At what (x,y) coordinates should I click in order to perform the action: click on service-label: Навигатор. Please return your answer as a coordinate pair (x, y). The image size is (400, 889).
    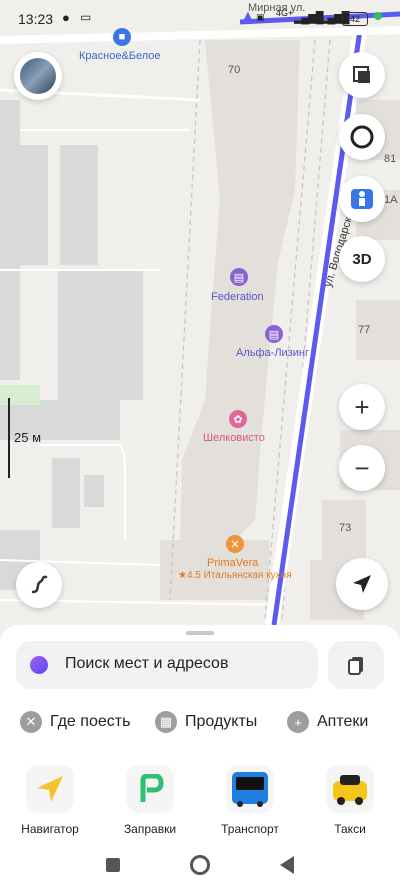
    Looking at the image, I should click on (50, 829).